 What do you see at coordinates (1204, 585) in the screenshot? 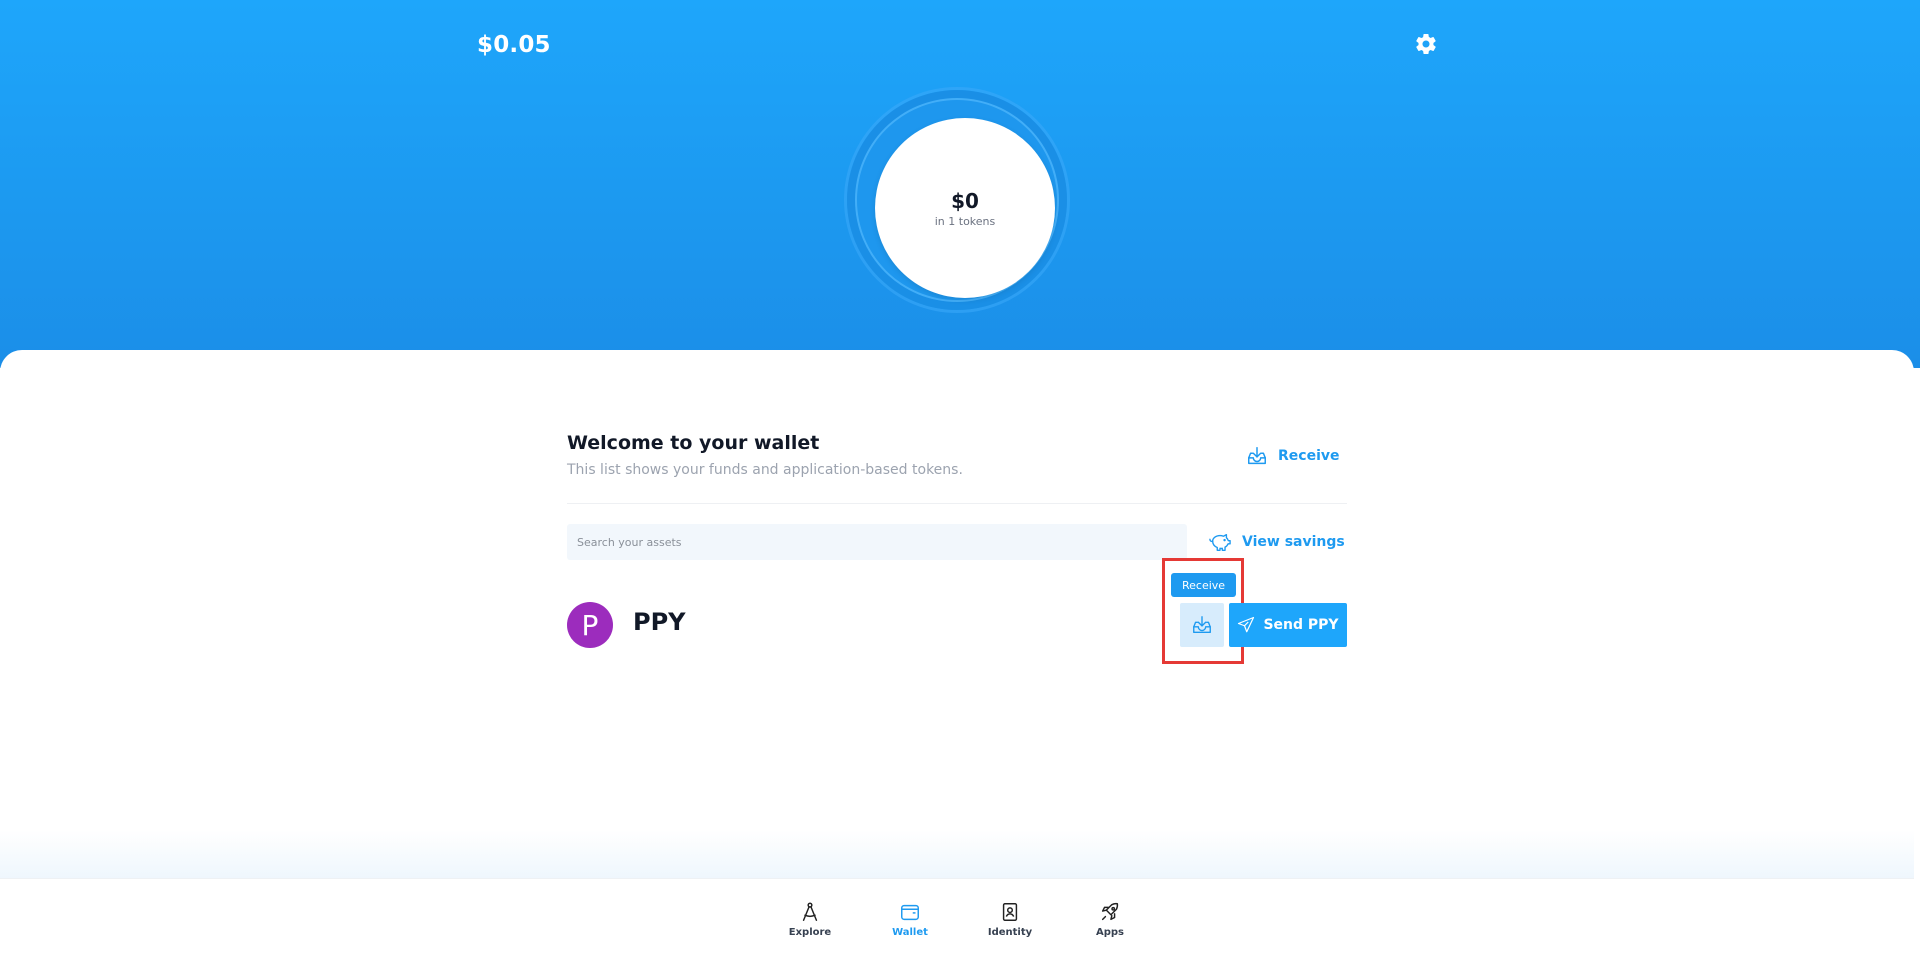
I see `receive-tooltip: Receive` at bounding box center [1204, 585].